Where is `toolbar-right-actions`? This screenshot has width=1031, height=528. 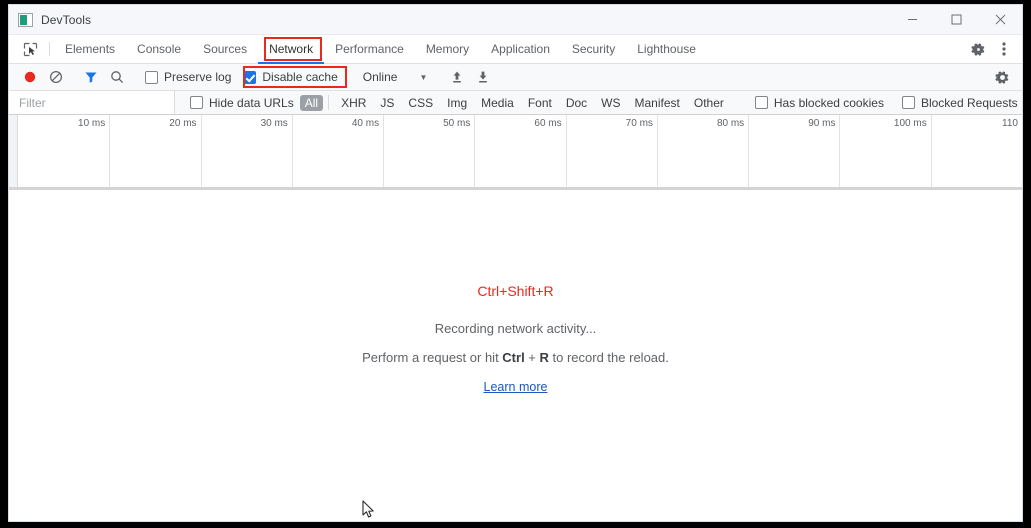 toolbar-right-actions is located at coordinates (1005, 77).